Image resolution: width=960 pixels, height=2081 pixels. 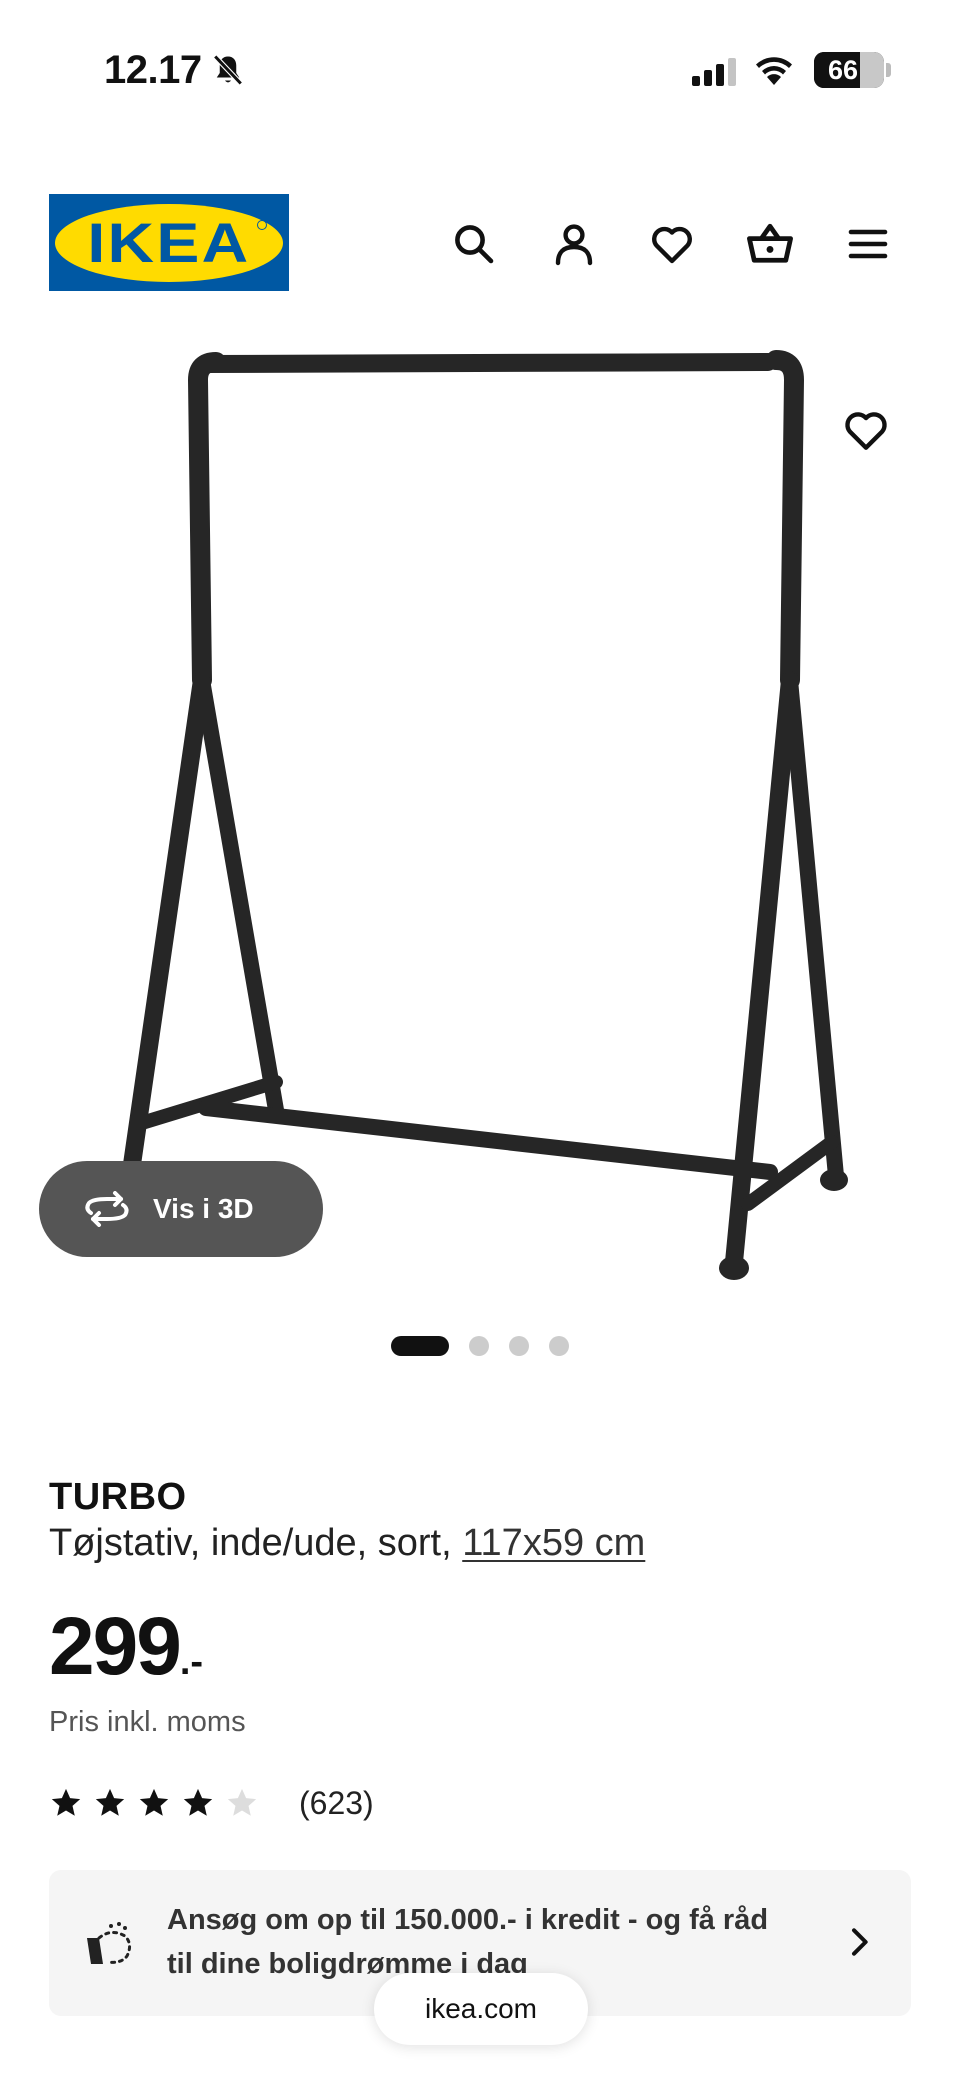 I want to click on price-main: 299, so click(x=115, y=1646).